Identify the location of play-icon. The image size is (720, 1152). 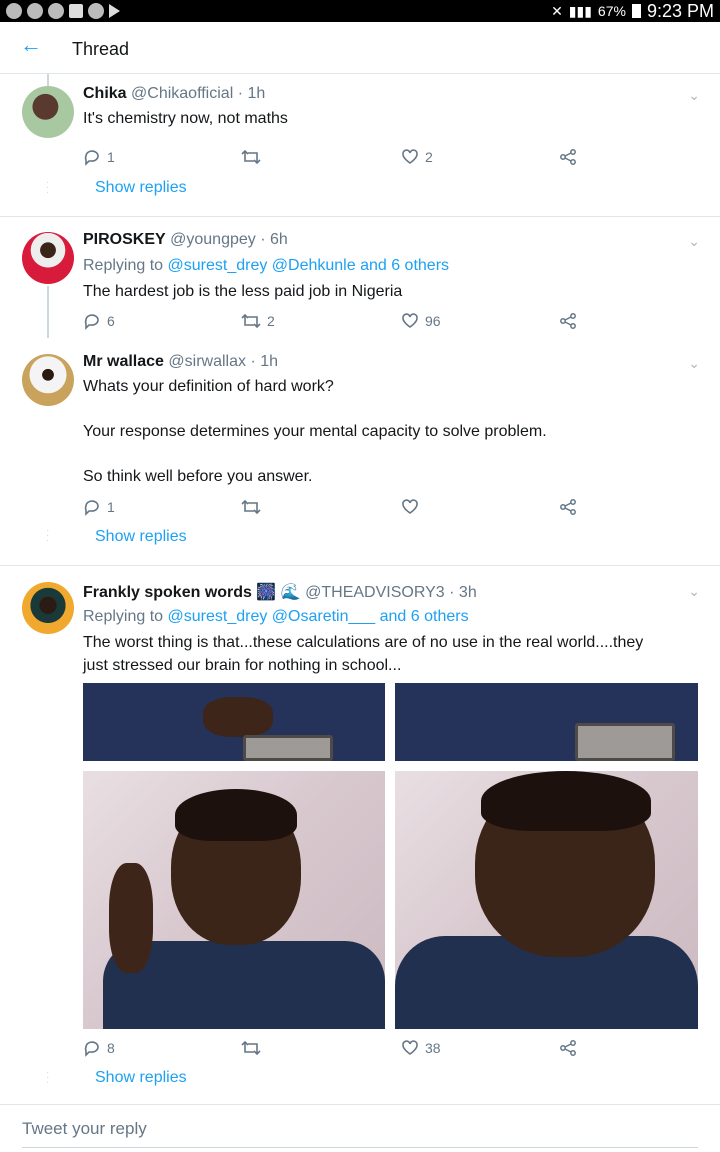
(114, 11).